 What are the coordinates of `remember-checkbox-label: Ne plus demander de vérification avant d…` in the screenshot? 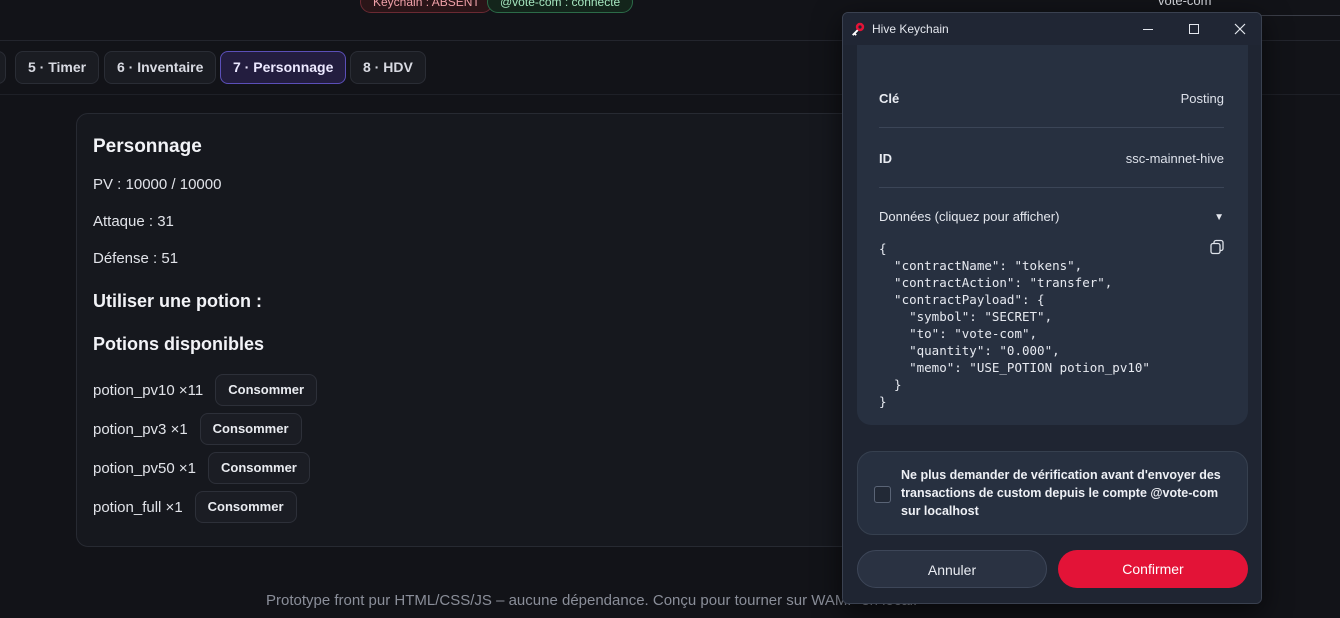 It's located at (1061, 493).